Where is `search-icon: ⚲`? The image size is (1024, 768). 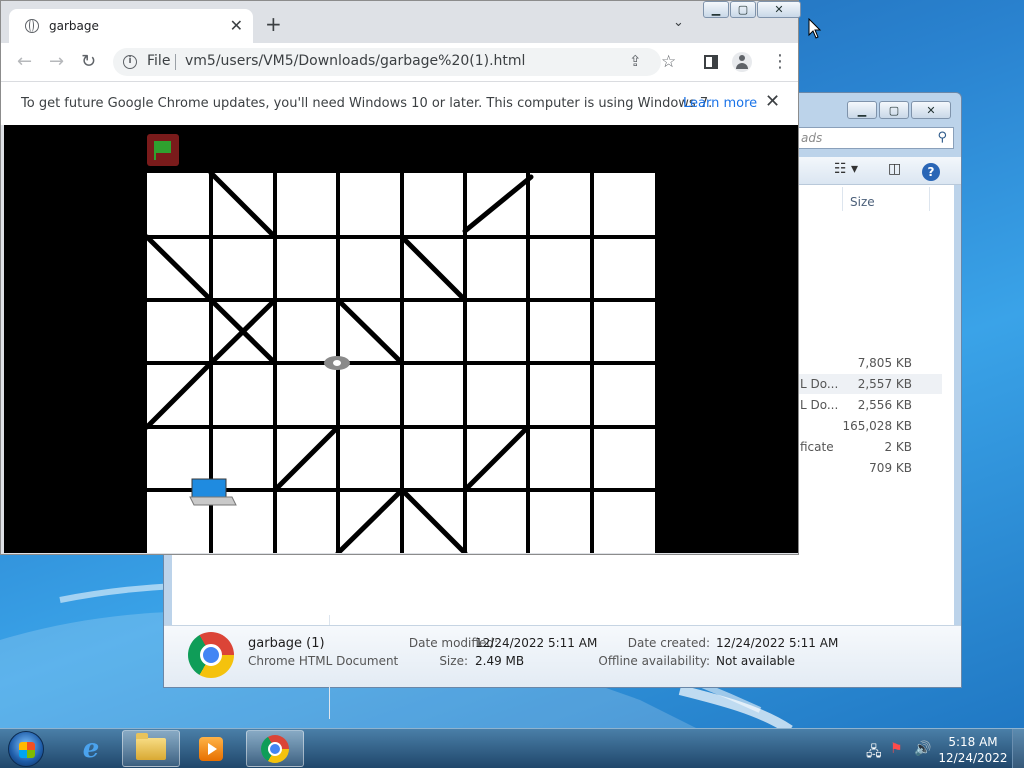 search-icon: ⚲ is located at coordinates (942, 137).